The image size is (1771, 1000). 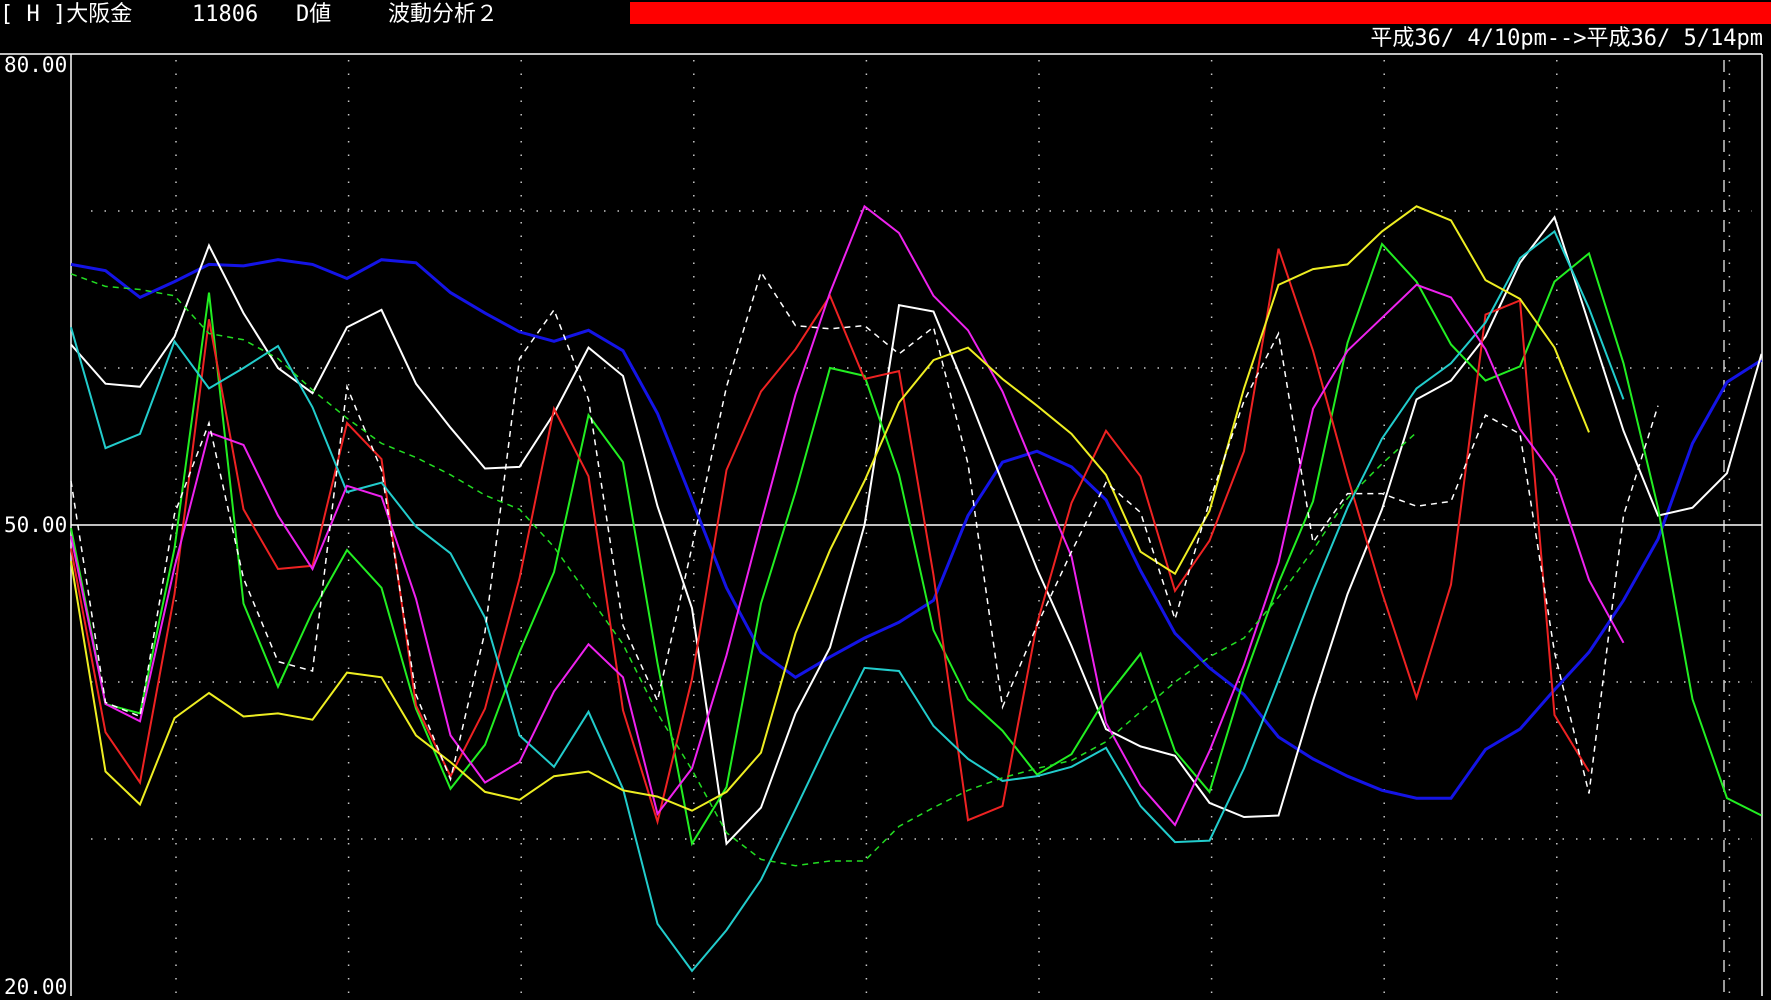 I want to click on axis-labels: 80.00 50.00 20.00, so click(x=35, y=526).